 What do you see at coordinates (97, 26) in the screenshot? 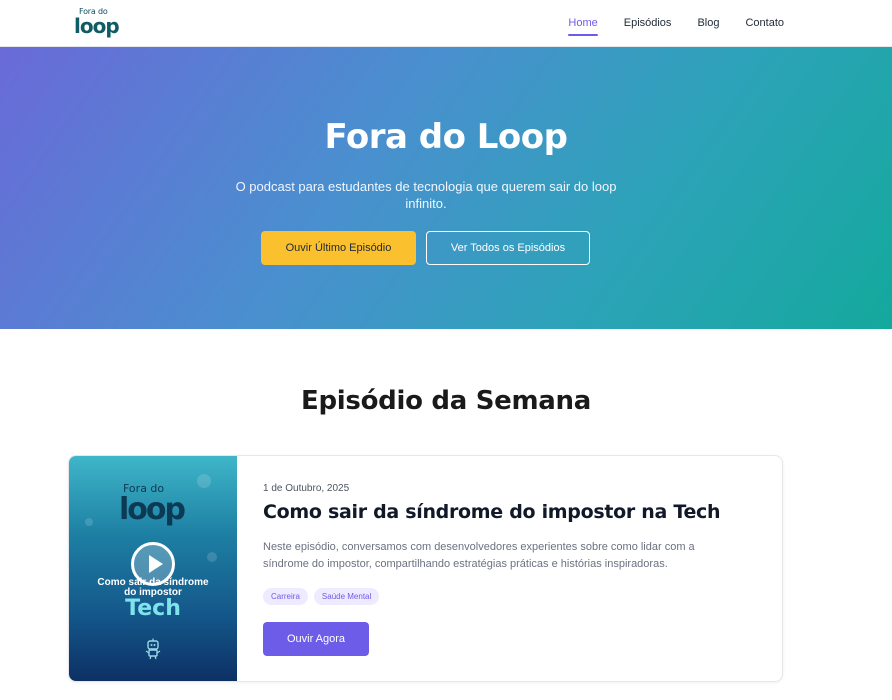
I see `logo-big-text: loop` at bounding box center [97, 26].